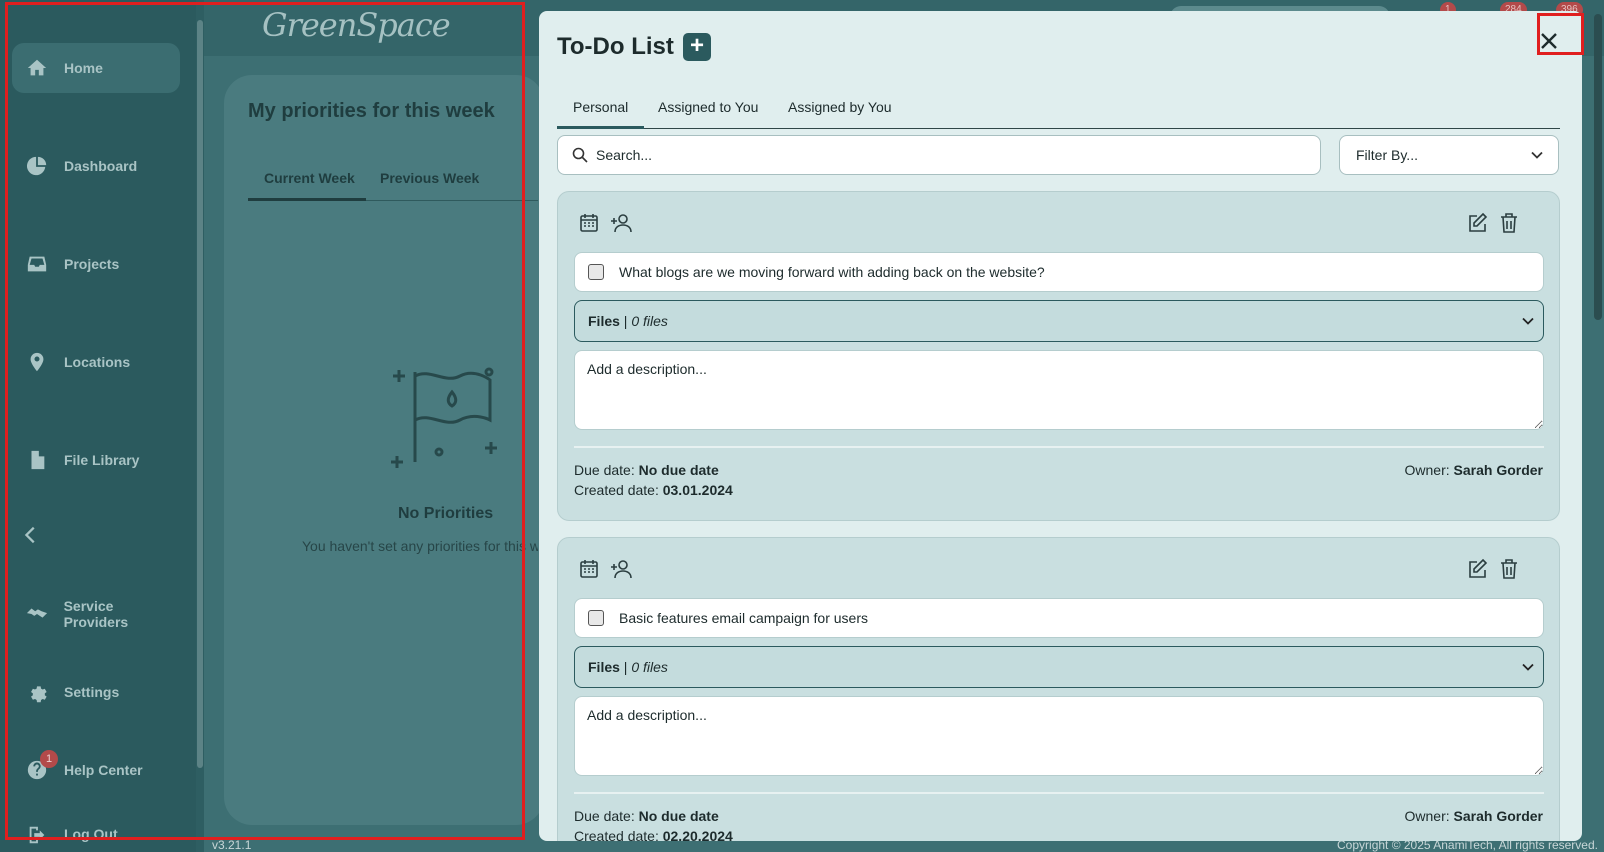 This screenshot has height=852, width=1604. What do you see at coordinates (102, 460) in the screenshot?
I see `sidebar-item-label: File Library` at bounding box center [102, 460].